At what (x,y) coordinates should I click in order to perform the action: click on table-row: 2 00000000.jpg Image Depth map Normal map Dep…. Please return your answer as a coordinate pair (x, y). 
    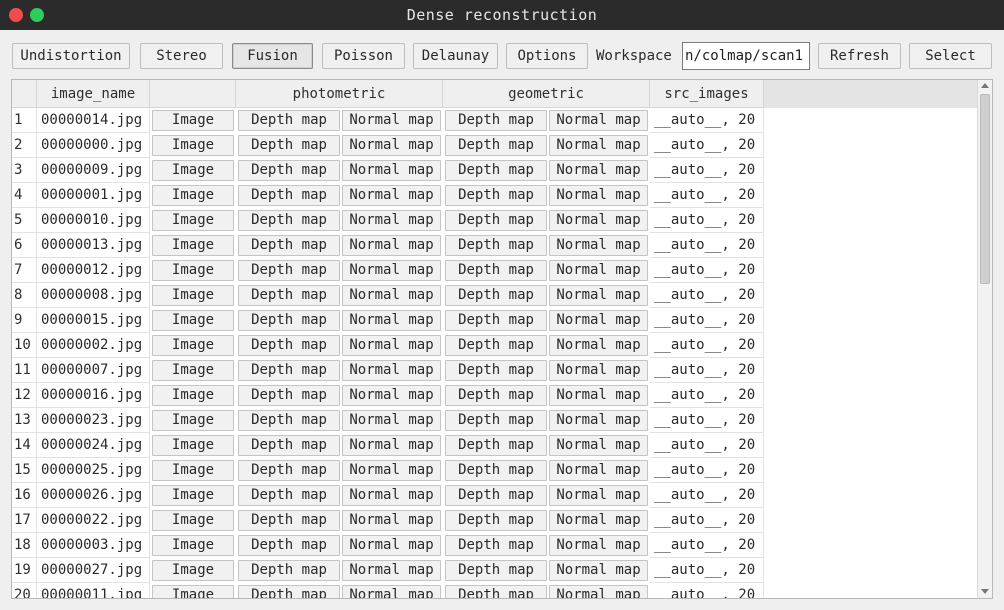
    Looking at the image, I should click on (388, 145).